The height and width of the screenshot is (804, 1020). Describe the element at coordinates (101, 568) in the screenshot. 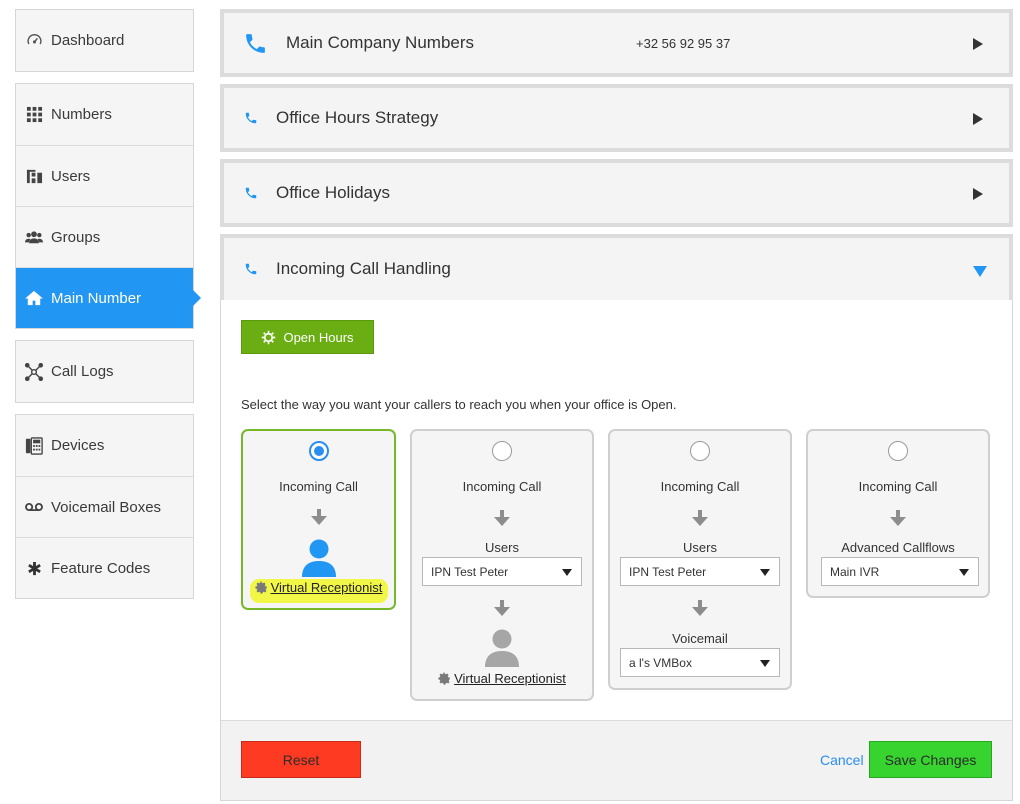

I see `sidebar-item-label: Feature Codes` at that location.